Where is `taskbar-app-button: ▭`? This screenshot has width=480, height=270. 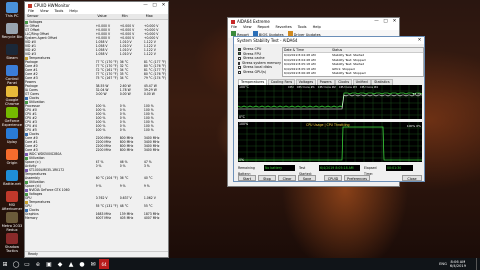
taskbar-app-button: ▭ is located at coordinates (27, 264).